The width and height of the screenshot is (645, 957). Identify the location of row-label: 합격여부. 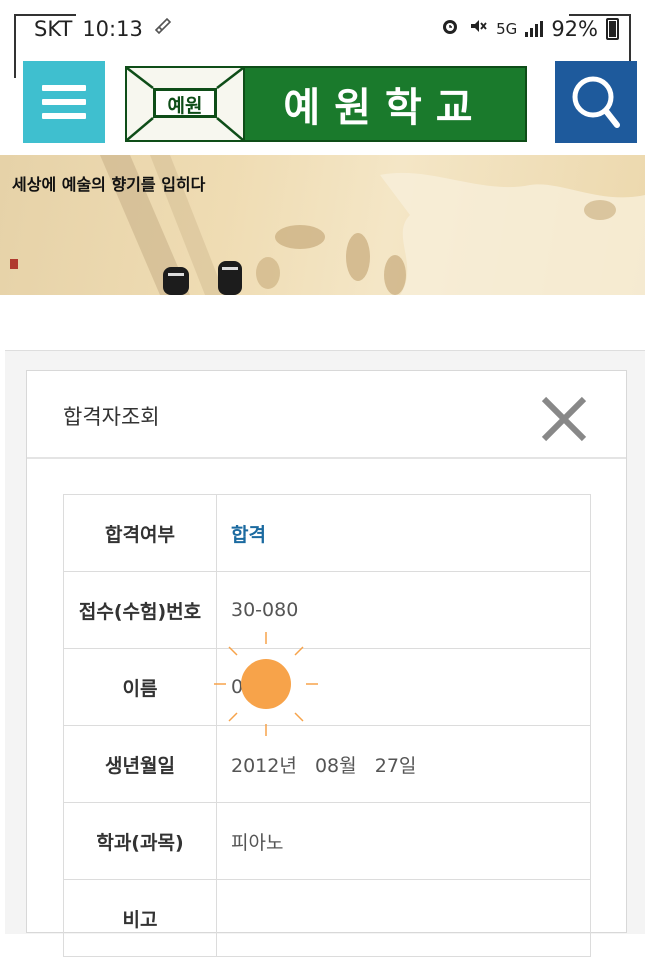
(140, 533).